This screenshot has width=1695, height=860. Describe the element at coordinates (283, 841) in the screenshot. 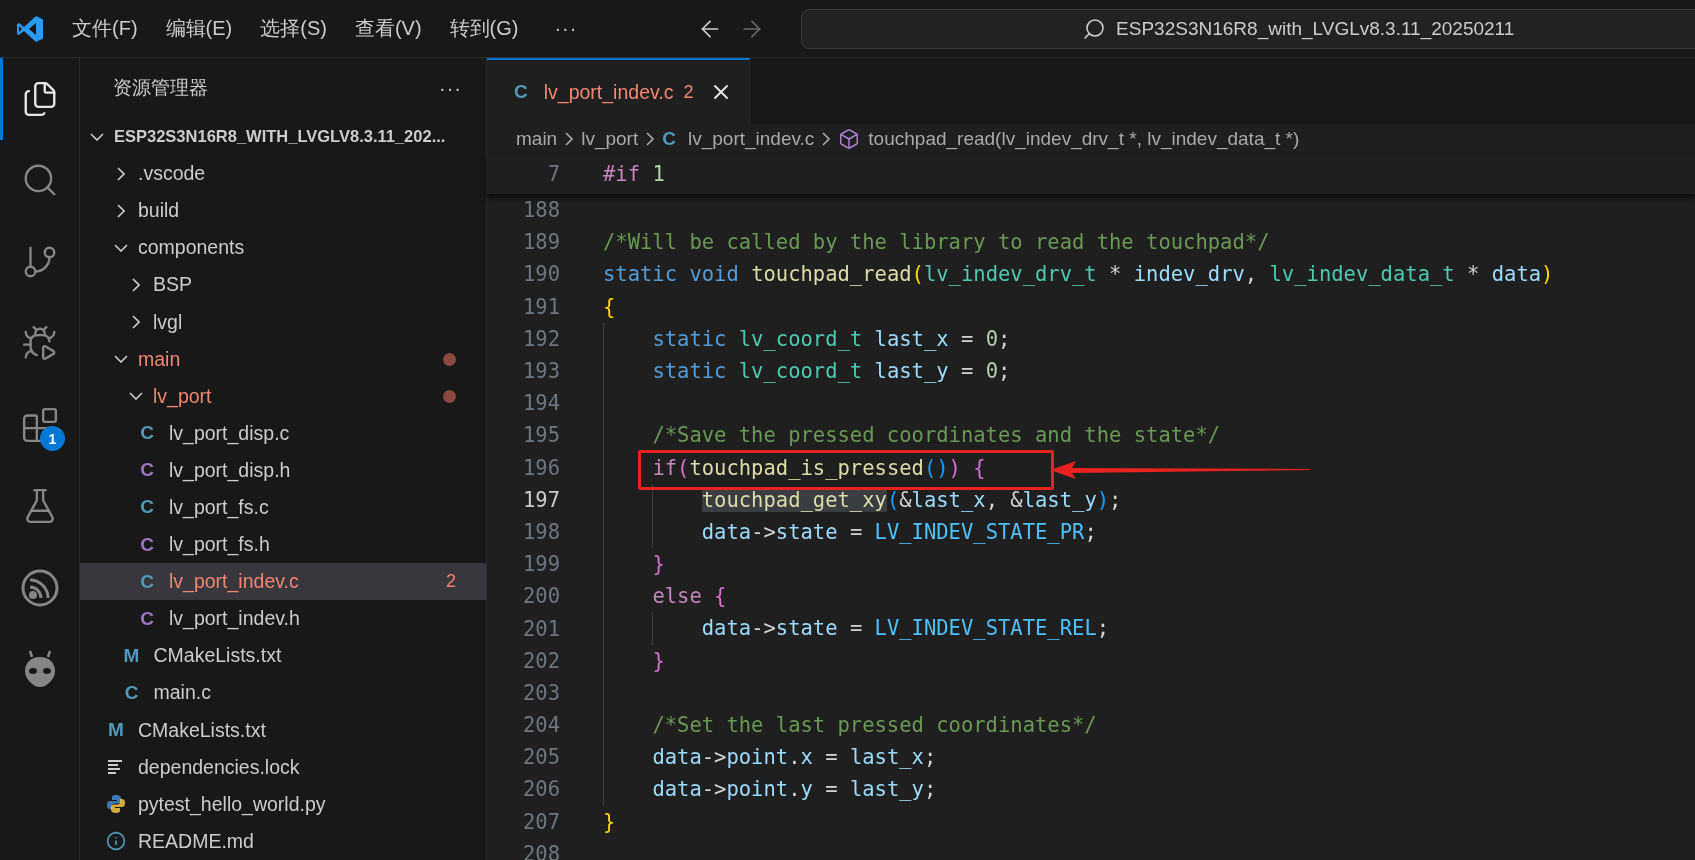

I see `tree-item: README.md` at that location.